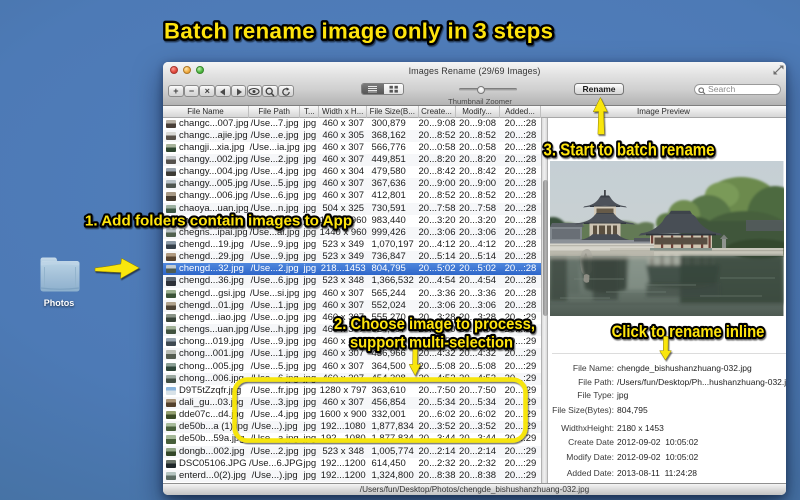 Image resolution: width=800 pixels, height=500 pixels. What do you see at coordinates (218, 221) in the screenshot?
I see `svg-text:1. Add folders contain images: 1. Add folders contain images to App` at bounding box center [218, 221].